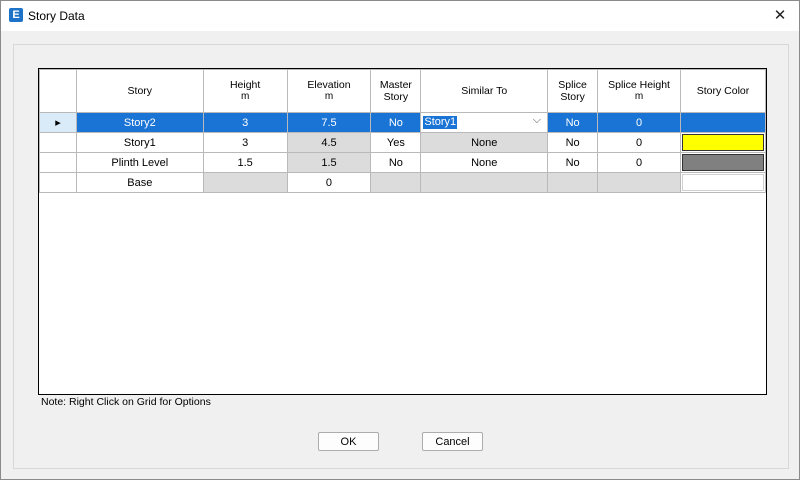  Describe the element at coordinates (329, 162) in the screenshot. I see `cell-elevation: 1.5` at that location.